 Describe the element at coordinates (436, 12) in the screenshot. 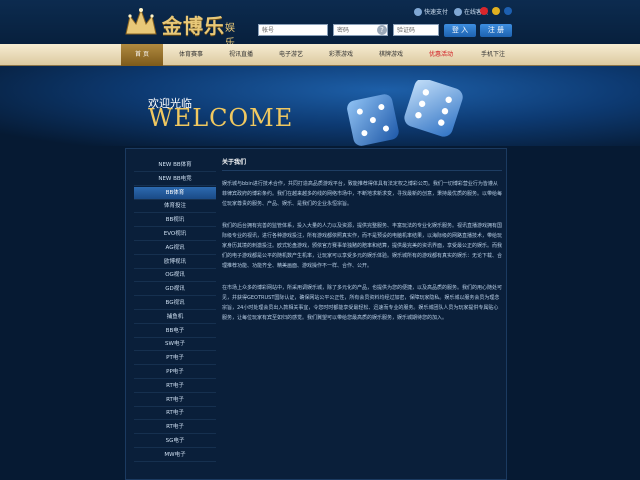

I see `quick-pay-label: 快速支付` at that location.